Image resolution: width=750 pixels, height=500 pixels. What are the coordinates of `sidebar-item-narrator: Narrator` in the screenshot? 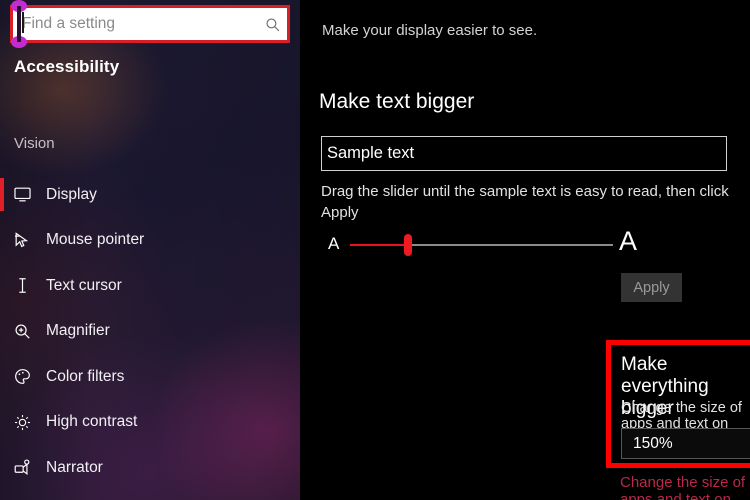 It's located at (150, 468).